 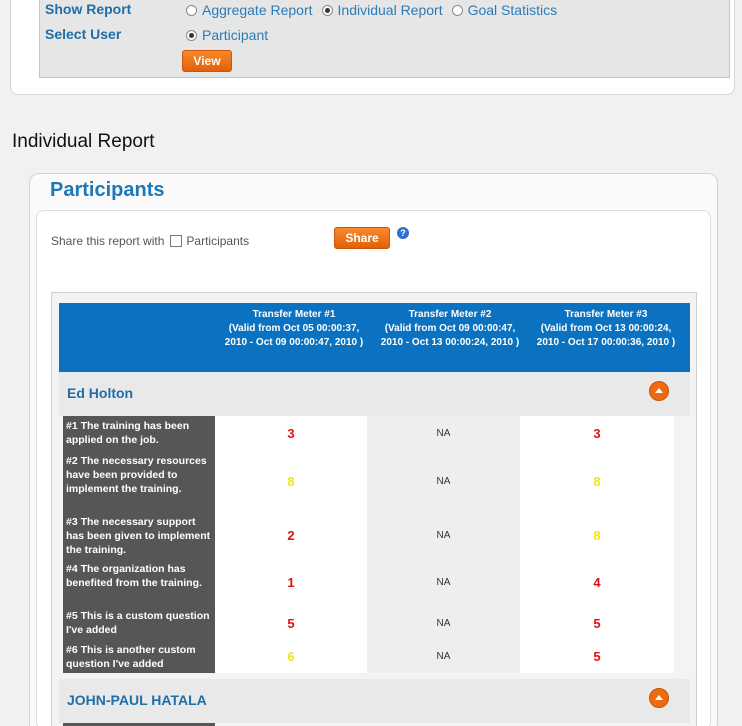 I want to click on radio-label: Participant, so click(x=235, y=35).